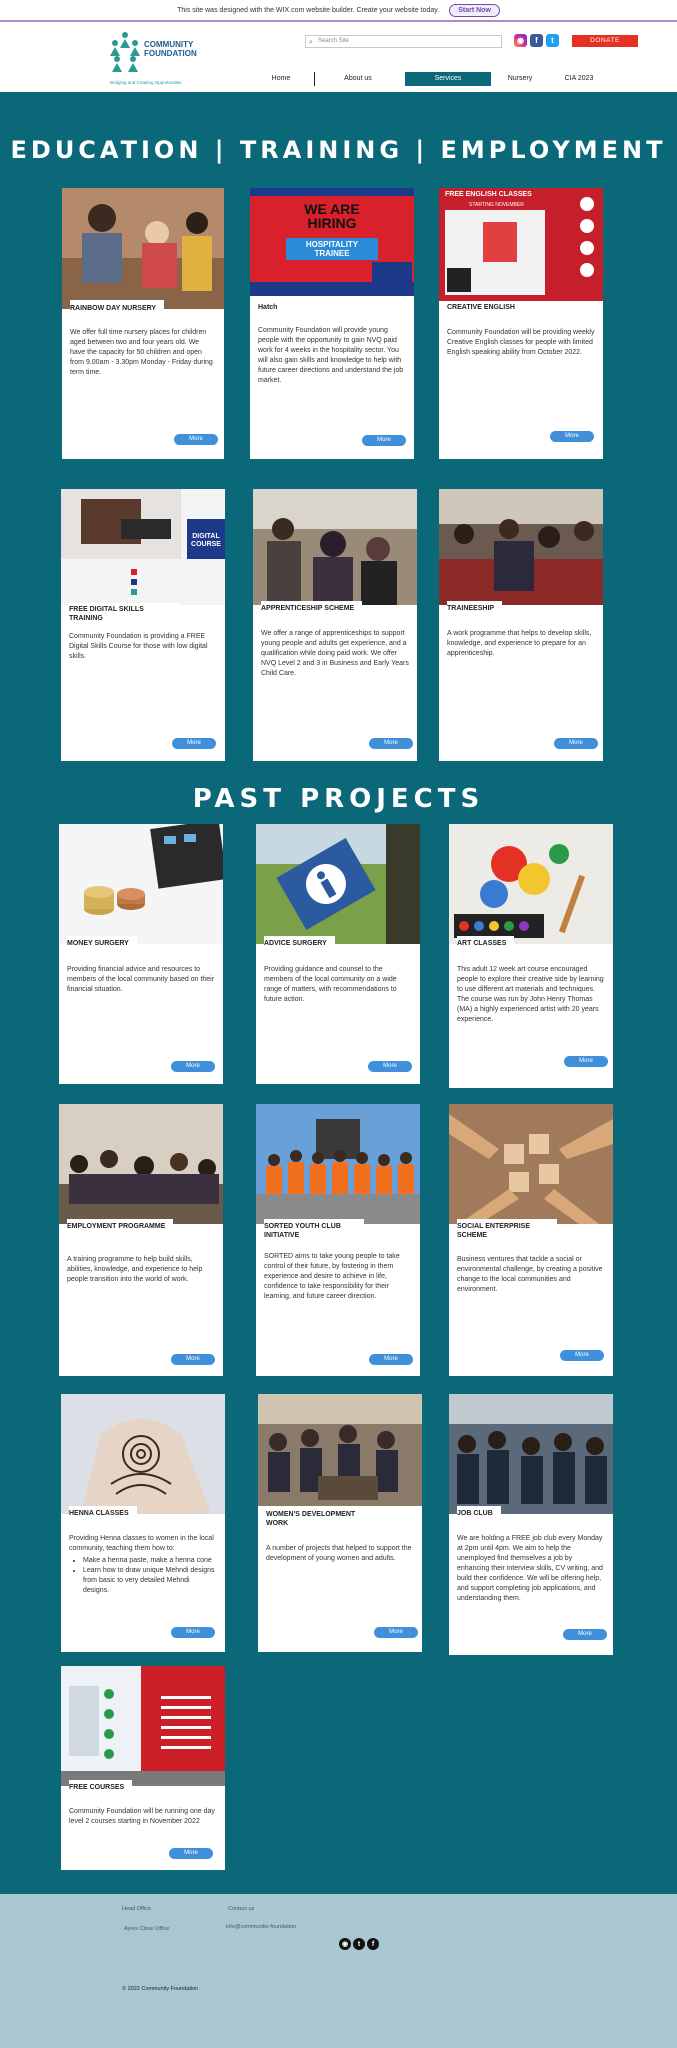 The height and width of the screenshot is (2048, 677). I want to click on henna-photo, so click(143, 1454).